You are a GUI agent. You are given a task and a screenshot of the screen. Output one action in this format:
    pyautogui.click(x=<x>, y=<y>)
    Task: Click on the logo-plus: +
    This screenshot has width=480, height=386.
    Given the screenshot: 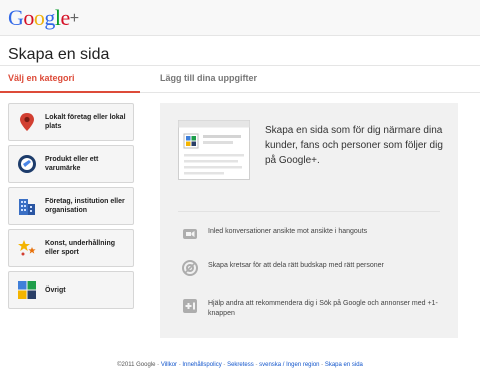 What is the action you would take?
    pyautogui.click(x=74, y=18)
    